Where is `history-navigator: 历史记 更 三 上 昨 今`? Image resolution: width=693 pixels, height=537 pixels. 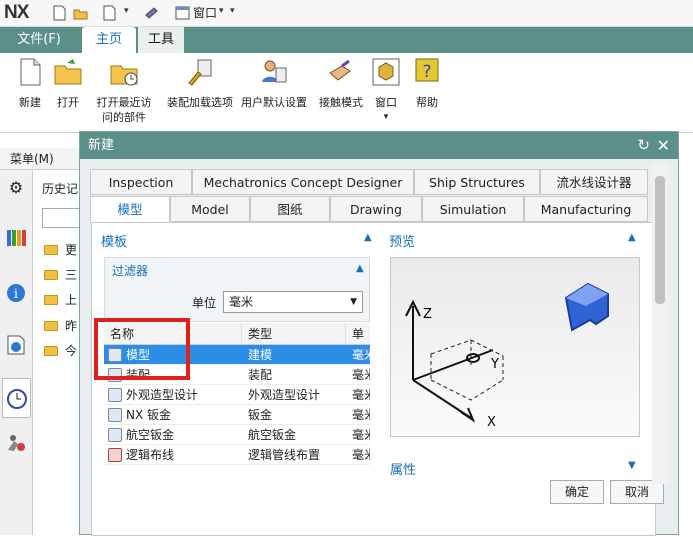
history-navigator: 历史记 更 三 上 昨 今 is located at coordinates (58, 352).